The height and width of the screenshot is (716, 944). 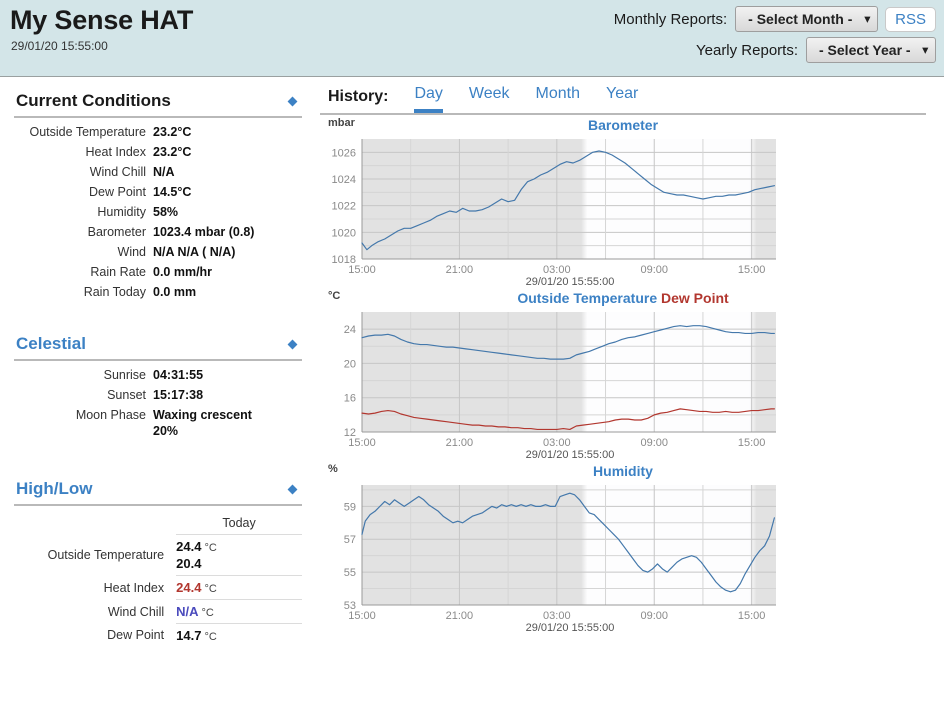 I want to click on celestial-label: Sunrise, so click(x=124, y=375).